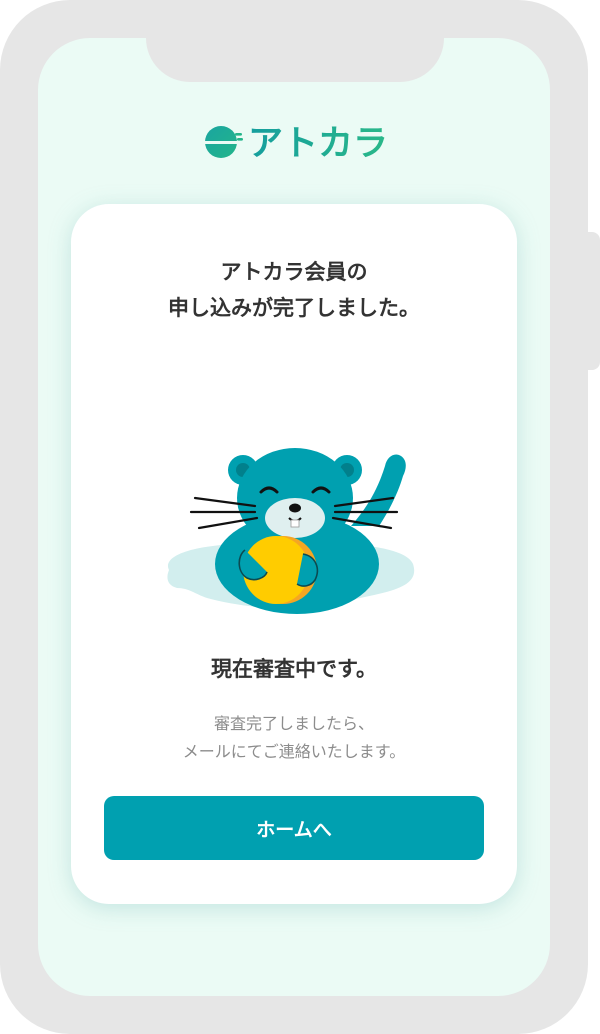  I want to click on card-title-line-1: アトカラ会員の, so click(294, 272).